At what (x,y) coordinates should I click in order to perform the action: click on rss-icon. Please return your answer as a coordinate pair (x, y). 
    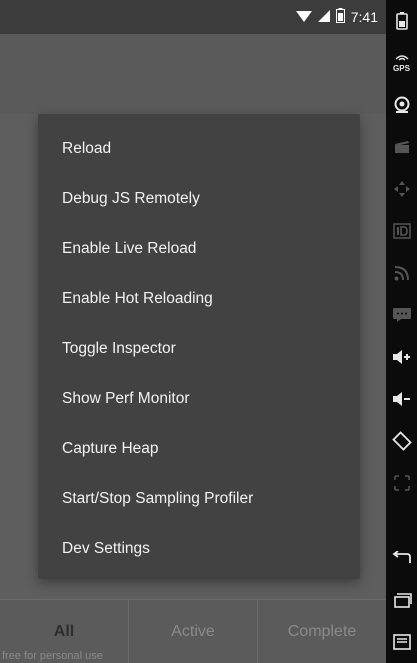
    Looking at the image, I should click on (401, 273).